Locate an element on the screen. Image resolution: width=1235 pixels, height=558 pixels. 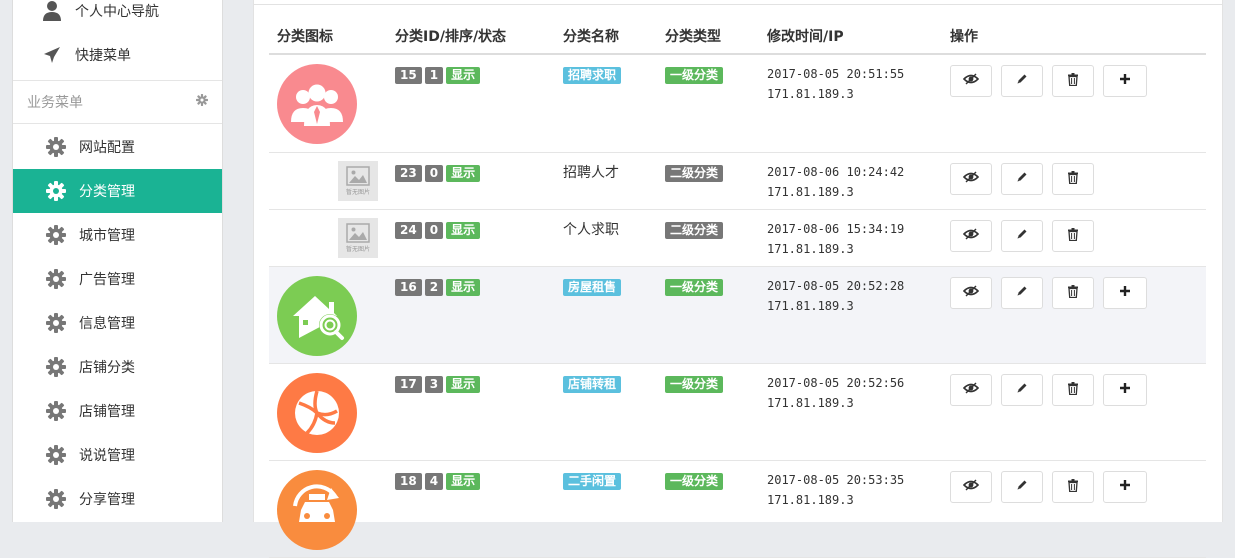
col-header-icon: 分类图标 is located at coordinates (305, 37).